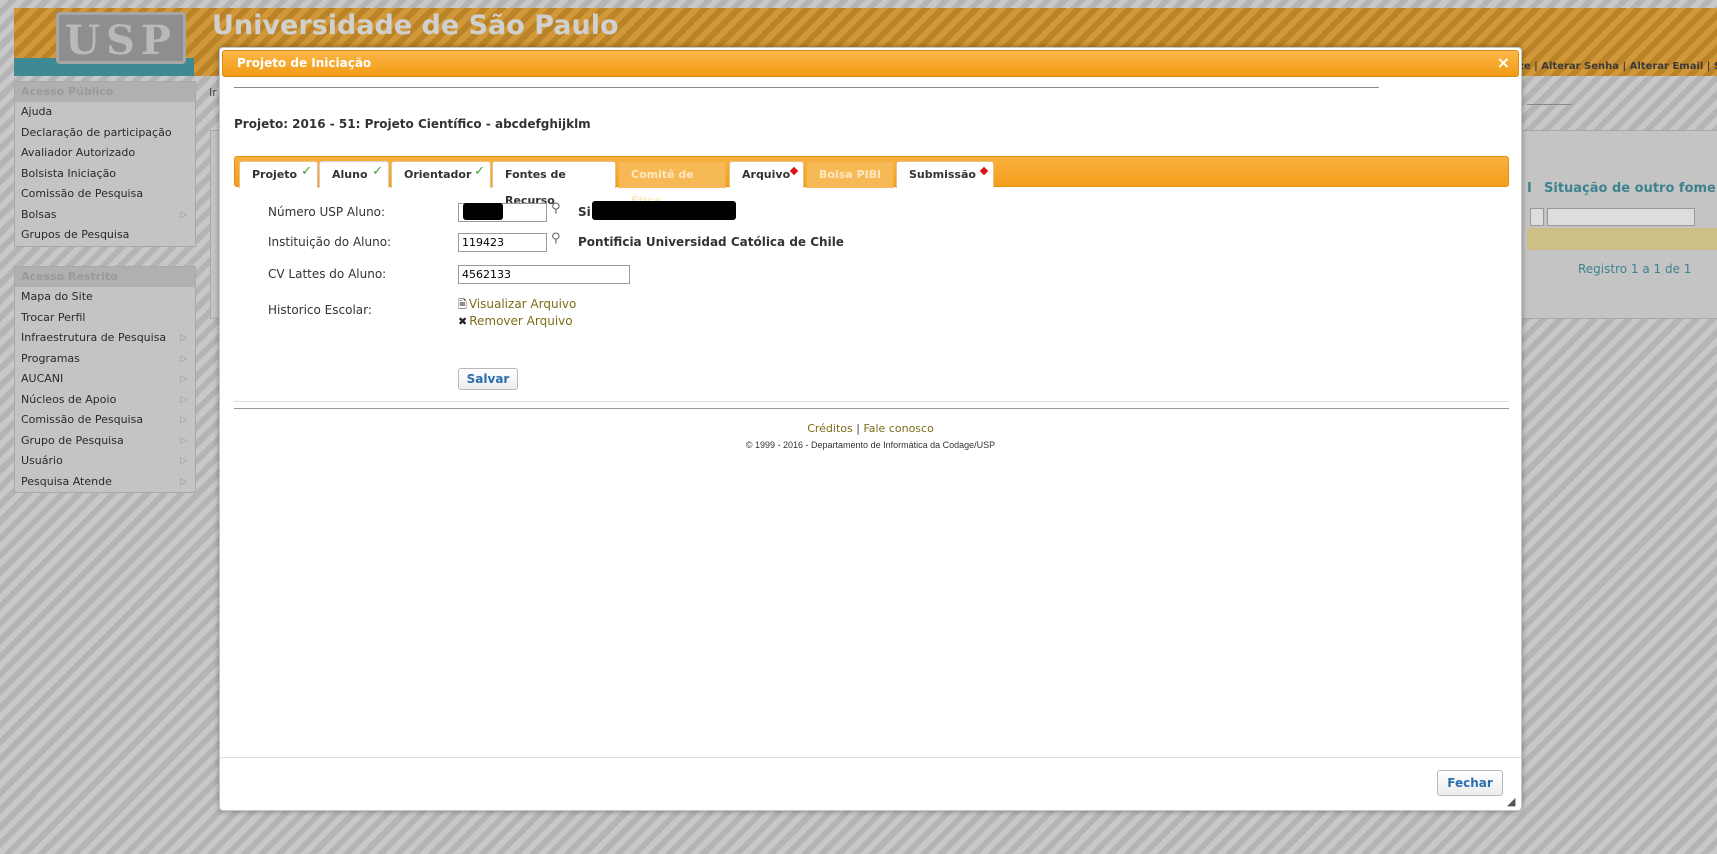 The width and height of the screenshot is (1717, 854). Describe the element at coordinates (105, 318) in the screenshot. I see `sidebar-item: Trocar Perfil` at that location.